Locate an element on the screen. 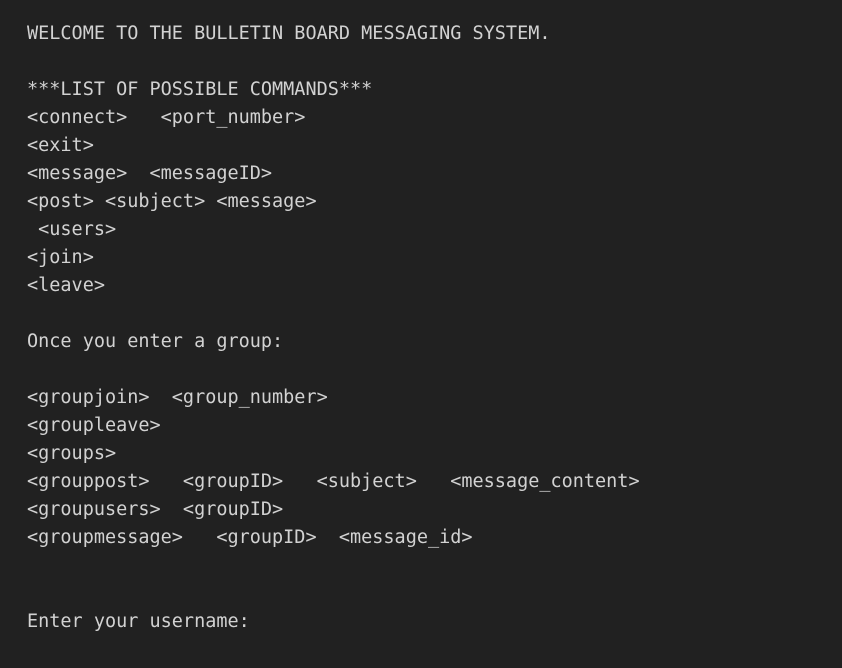 The height and width of the screenshot is (668, 842). command-line-users: <users> is located at coordinates (72, 229).